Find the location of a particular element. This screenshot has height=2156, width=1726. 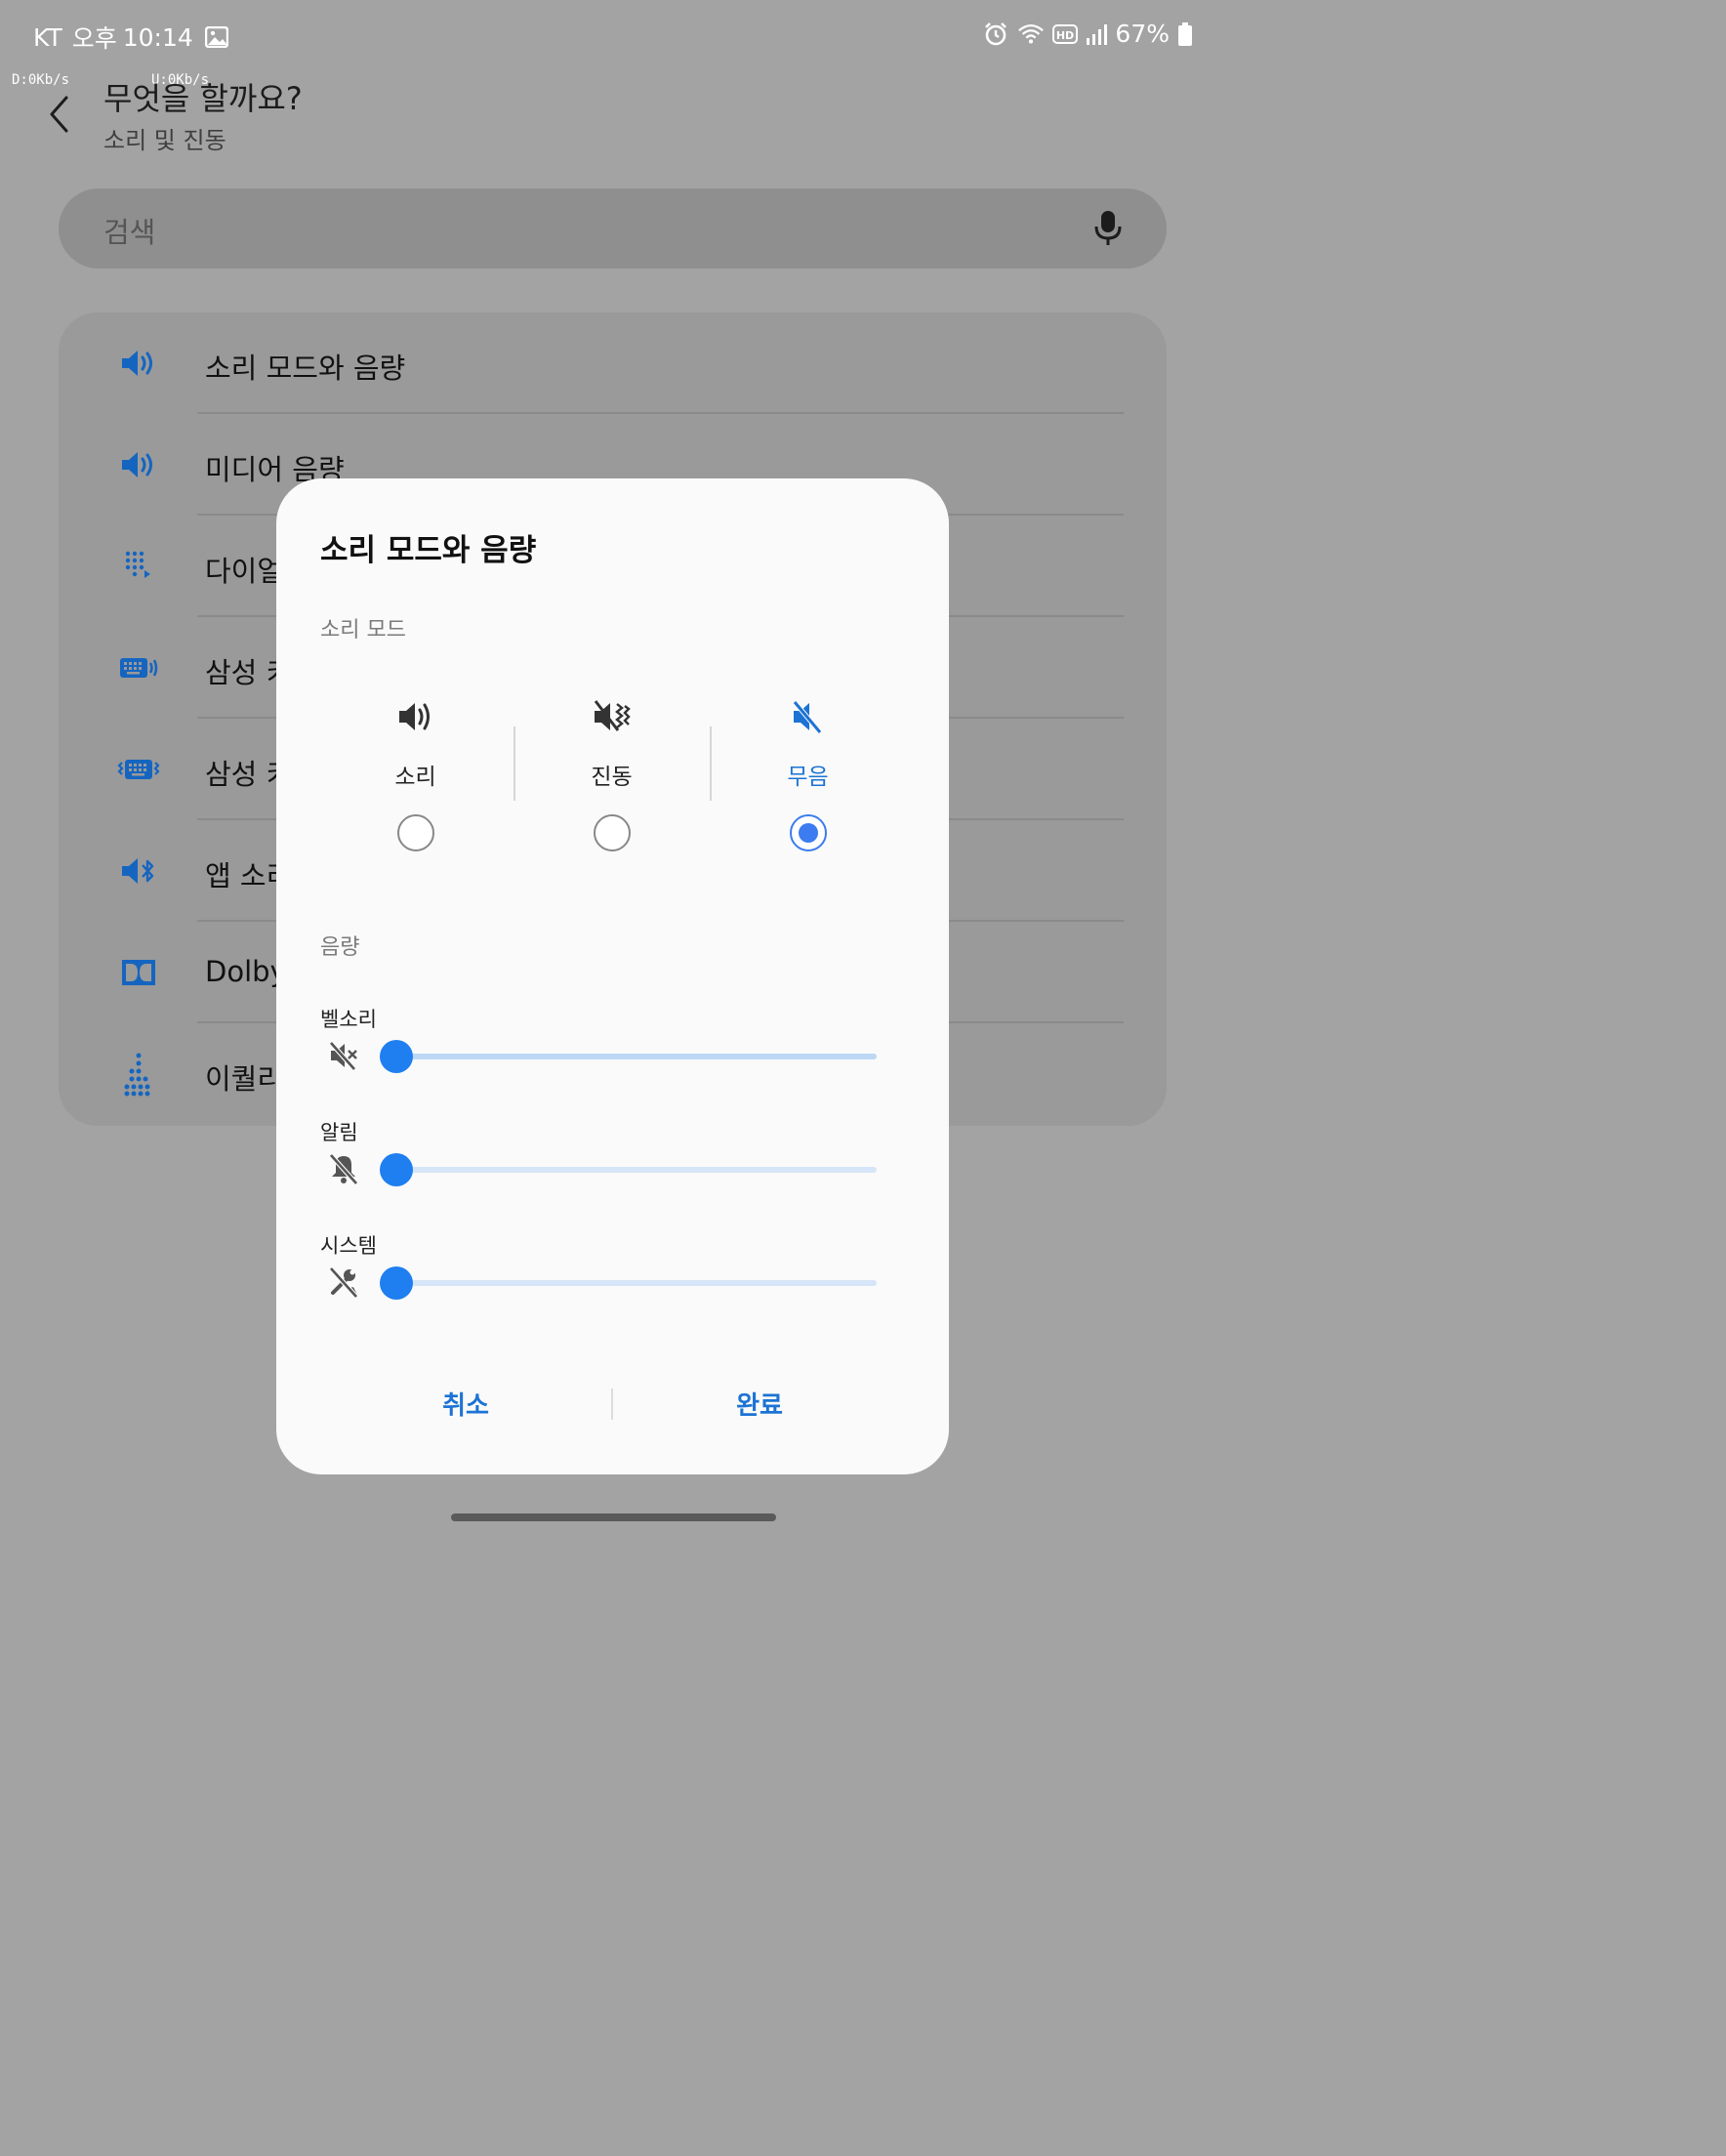

cancel-button: 취소 is located at coordinates (465, 1406).